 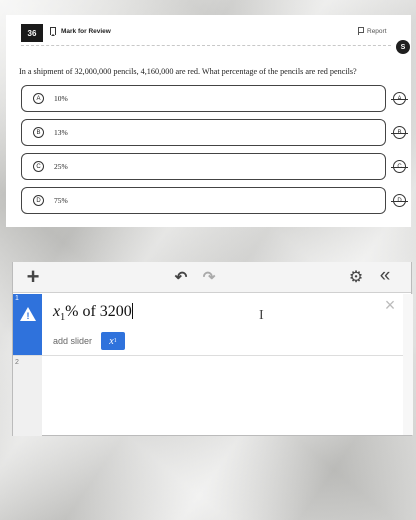 I want to click on expression-list-scrollbar, so click(x=408, y=364).